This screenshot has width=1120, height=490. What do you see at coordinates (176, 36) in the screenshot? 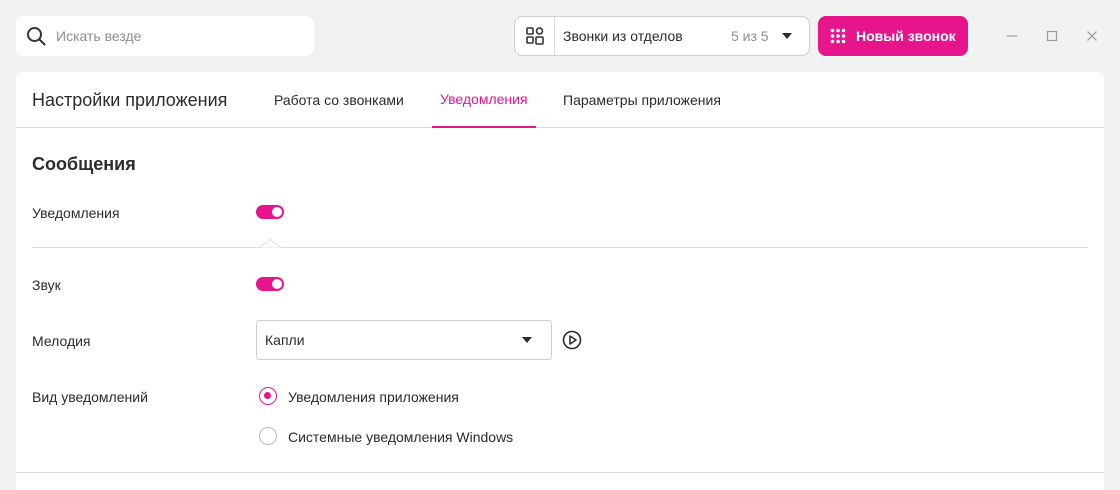
I see `search-input` at bounding box center [176, 36].